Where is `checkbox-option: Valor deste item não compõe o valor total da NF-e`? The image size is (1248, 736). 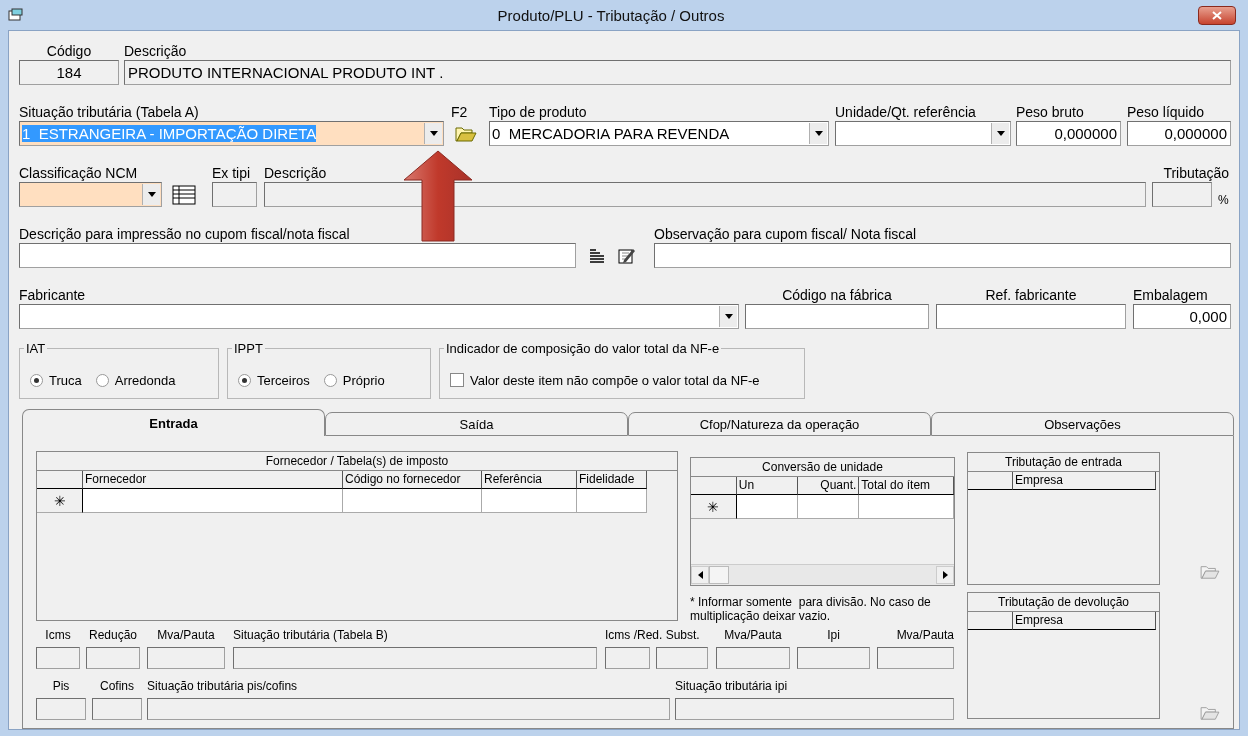 checkbox-option: Valor deste item não compõe o valor total da NF-e is located at coordinates (605, 380).